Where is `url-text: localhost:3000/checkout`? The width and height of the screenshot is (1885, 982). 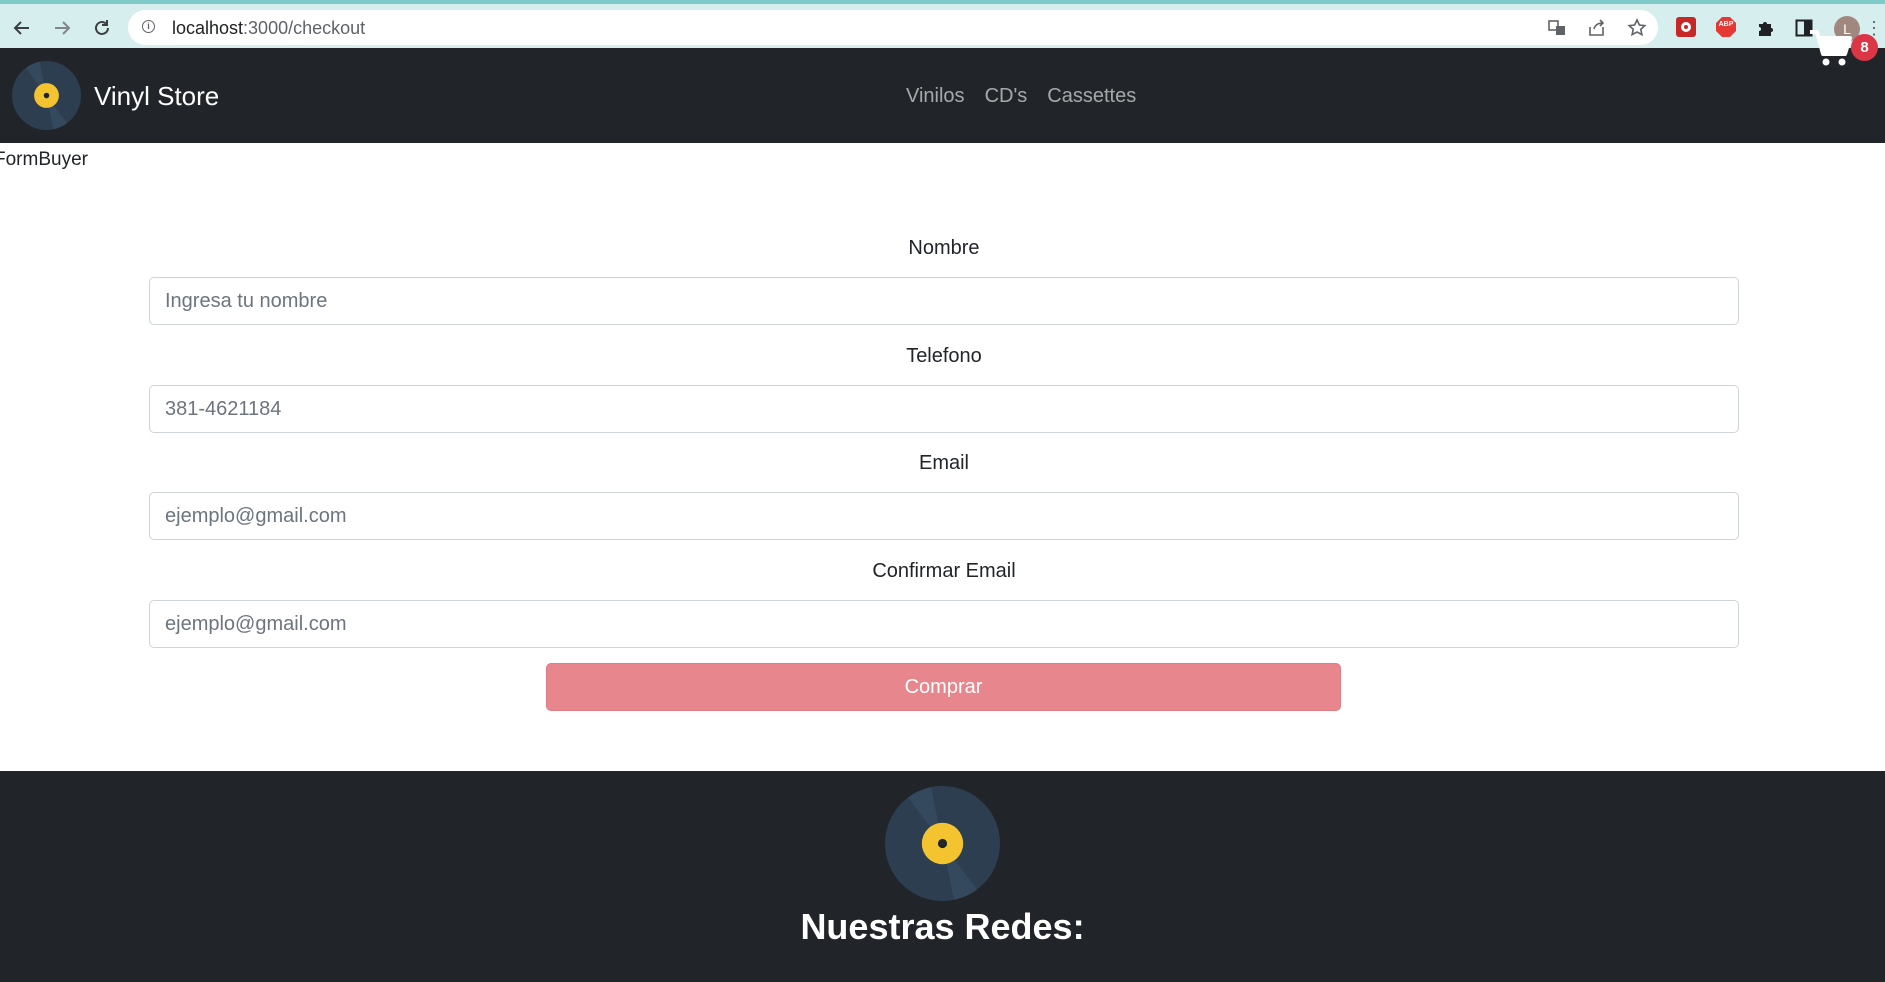 url-text: localhost:3000/checkout is located at coordinates (268, 28).